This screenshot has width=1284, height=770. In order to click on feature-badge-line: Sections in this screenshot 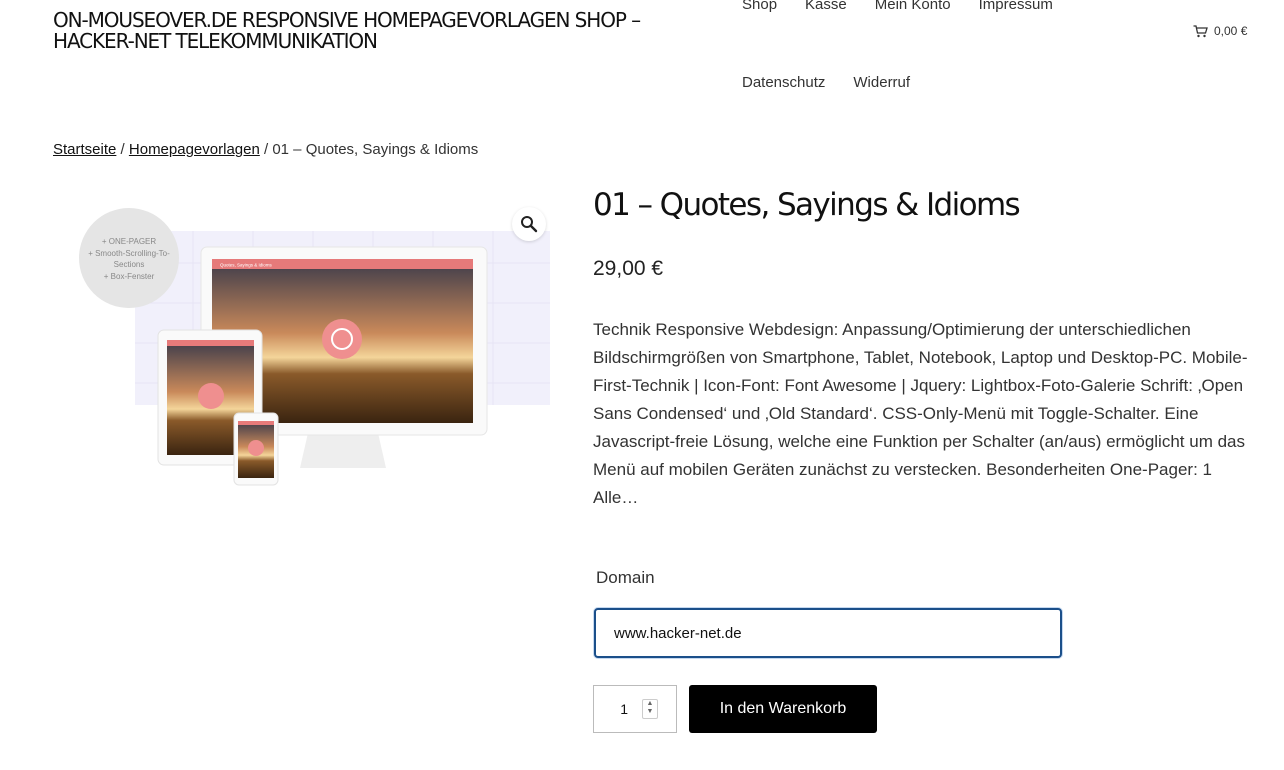, I will do `click(129, 264)`.